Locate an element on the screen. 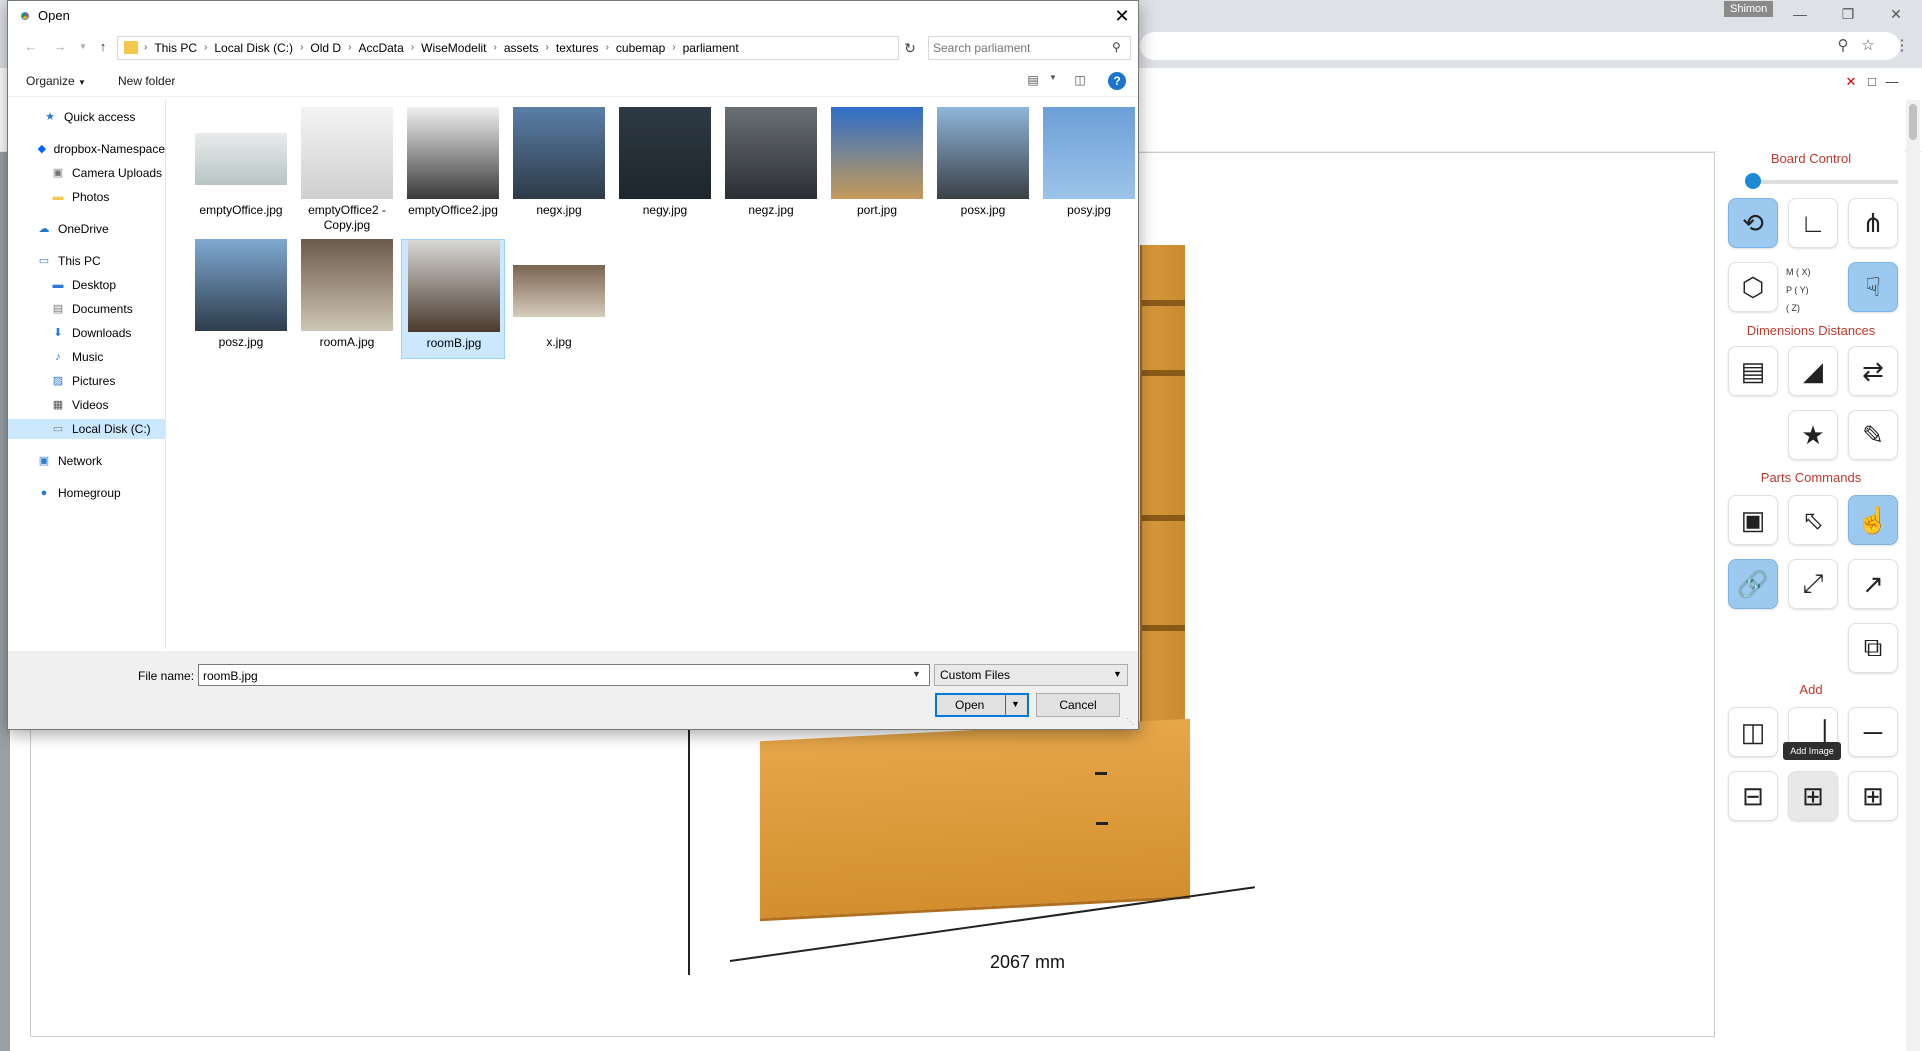 This screenshot has width=1922, height=1051. open-button: Open ▼ is located at coordinates (982, 705).